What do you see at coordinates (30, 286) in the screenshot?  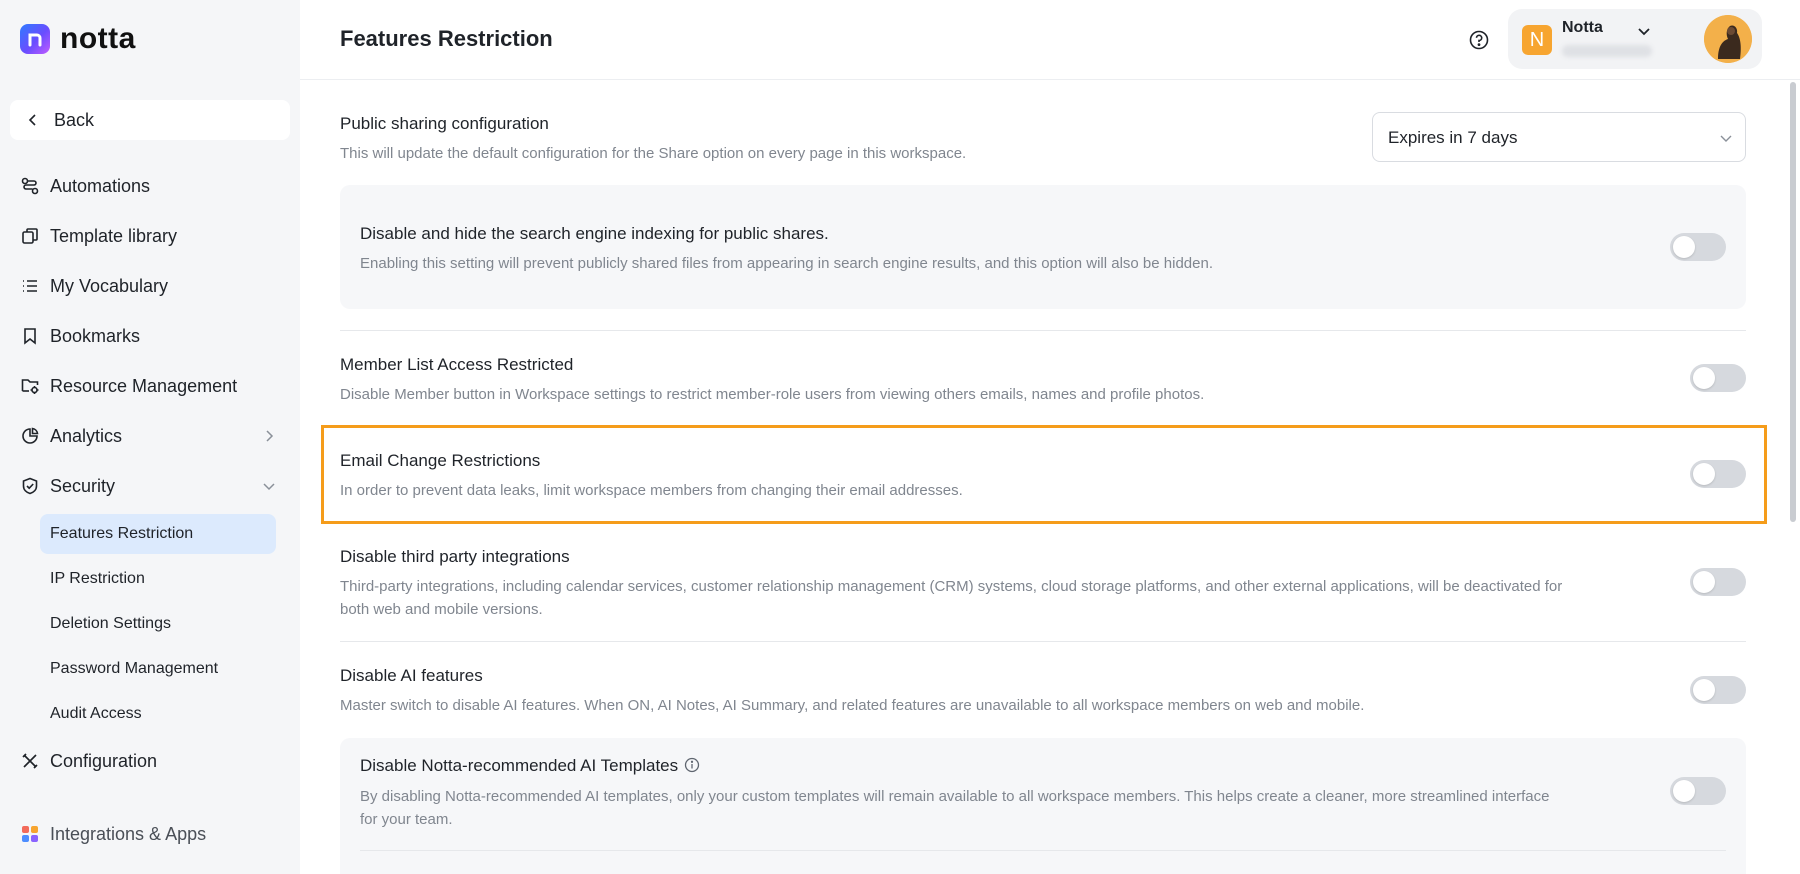 I see `list-icon` at bounding box center [30, 286].